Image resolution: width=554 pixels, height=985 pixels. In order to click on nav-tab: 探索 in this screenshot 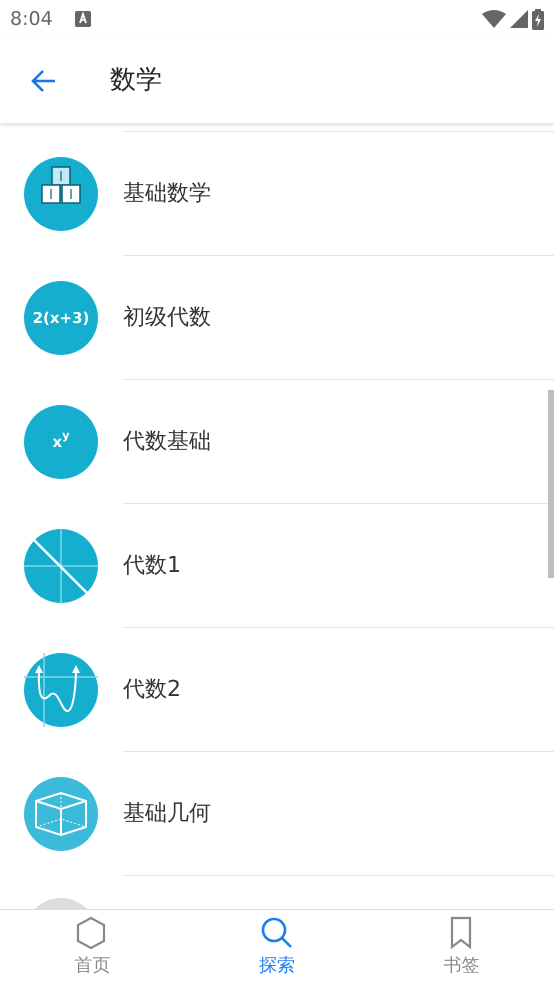, I will do `click(277, 947)`.